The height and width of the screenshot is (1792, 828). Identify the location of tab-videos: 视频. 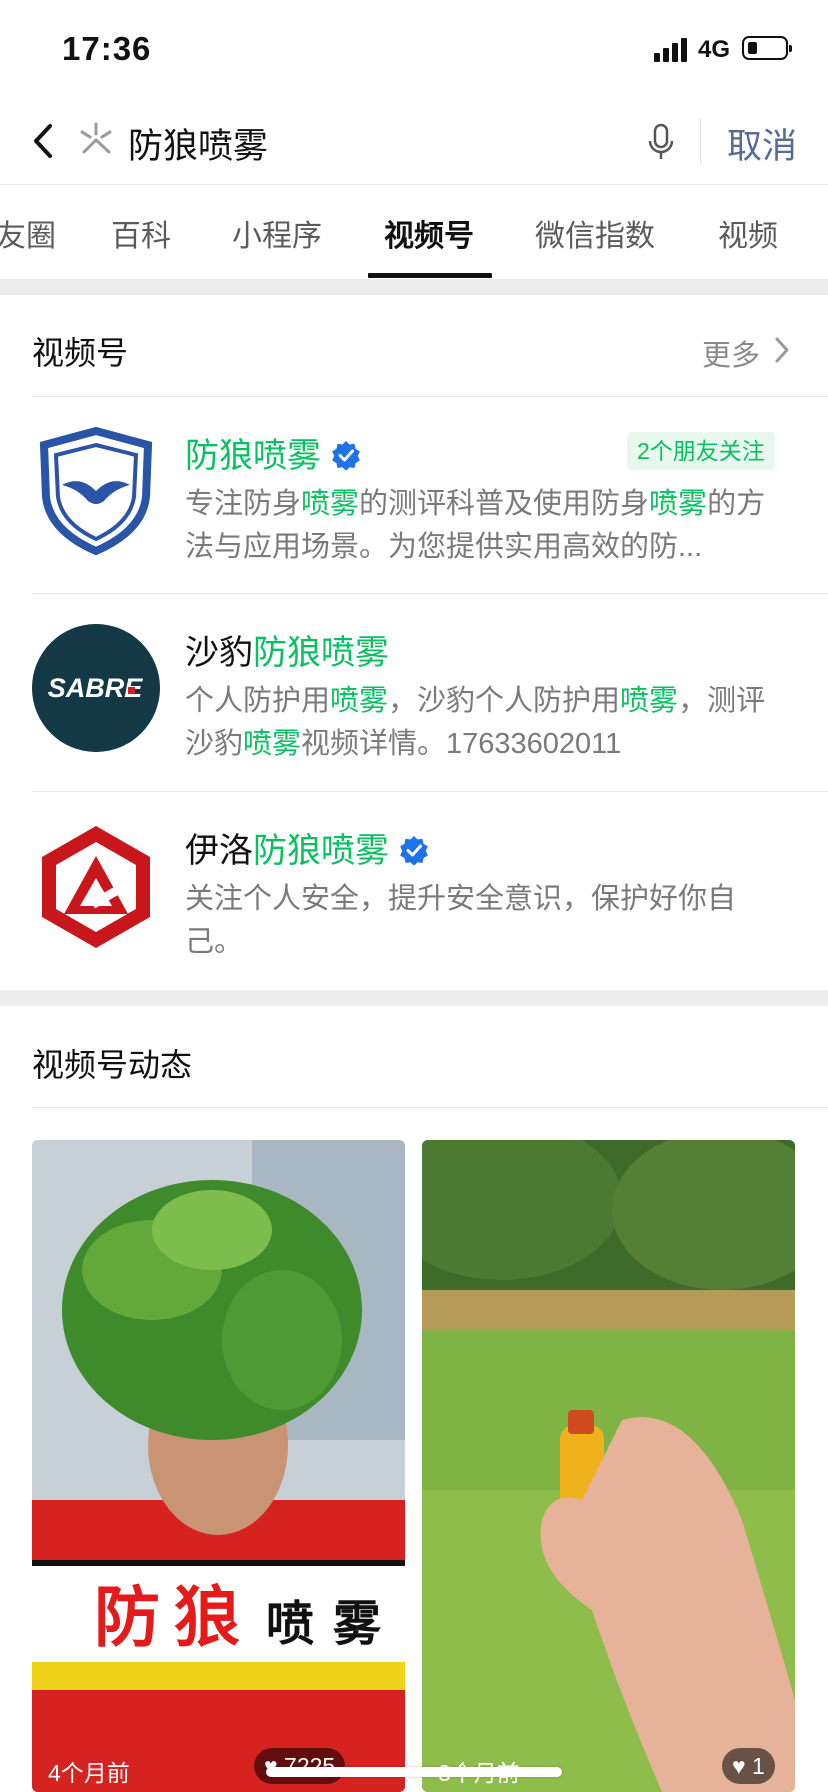
(748, 233).